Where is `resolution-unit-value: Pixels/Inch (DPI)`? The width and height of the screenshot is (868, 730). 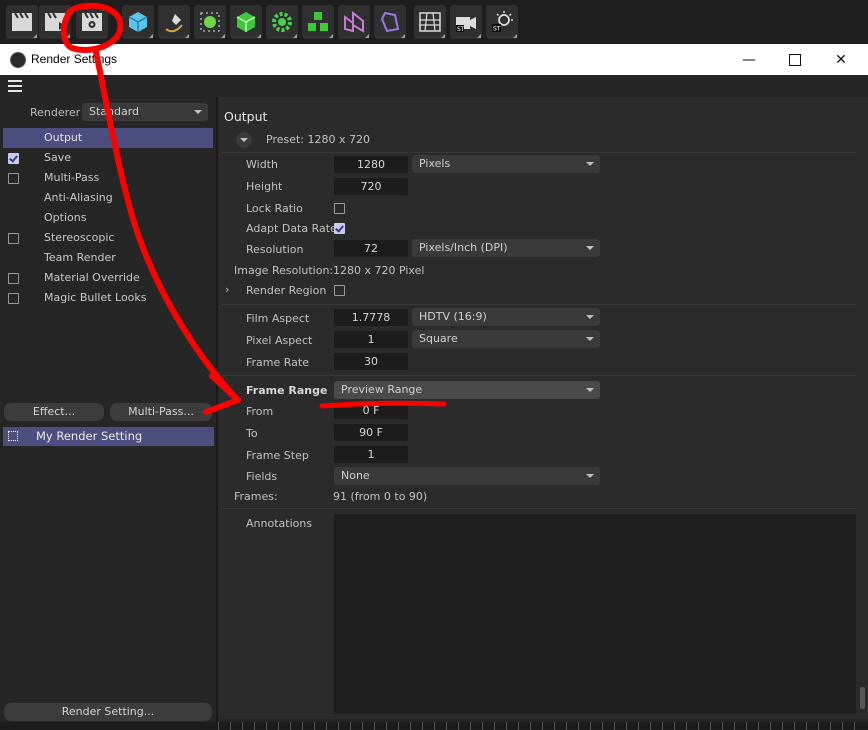 resolution-unit-value: Pixels/Inch (DPI) is located at coordinates (463, 247).